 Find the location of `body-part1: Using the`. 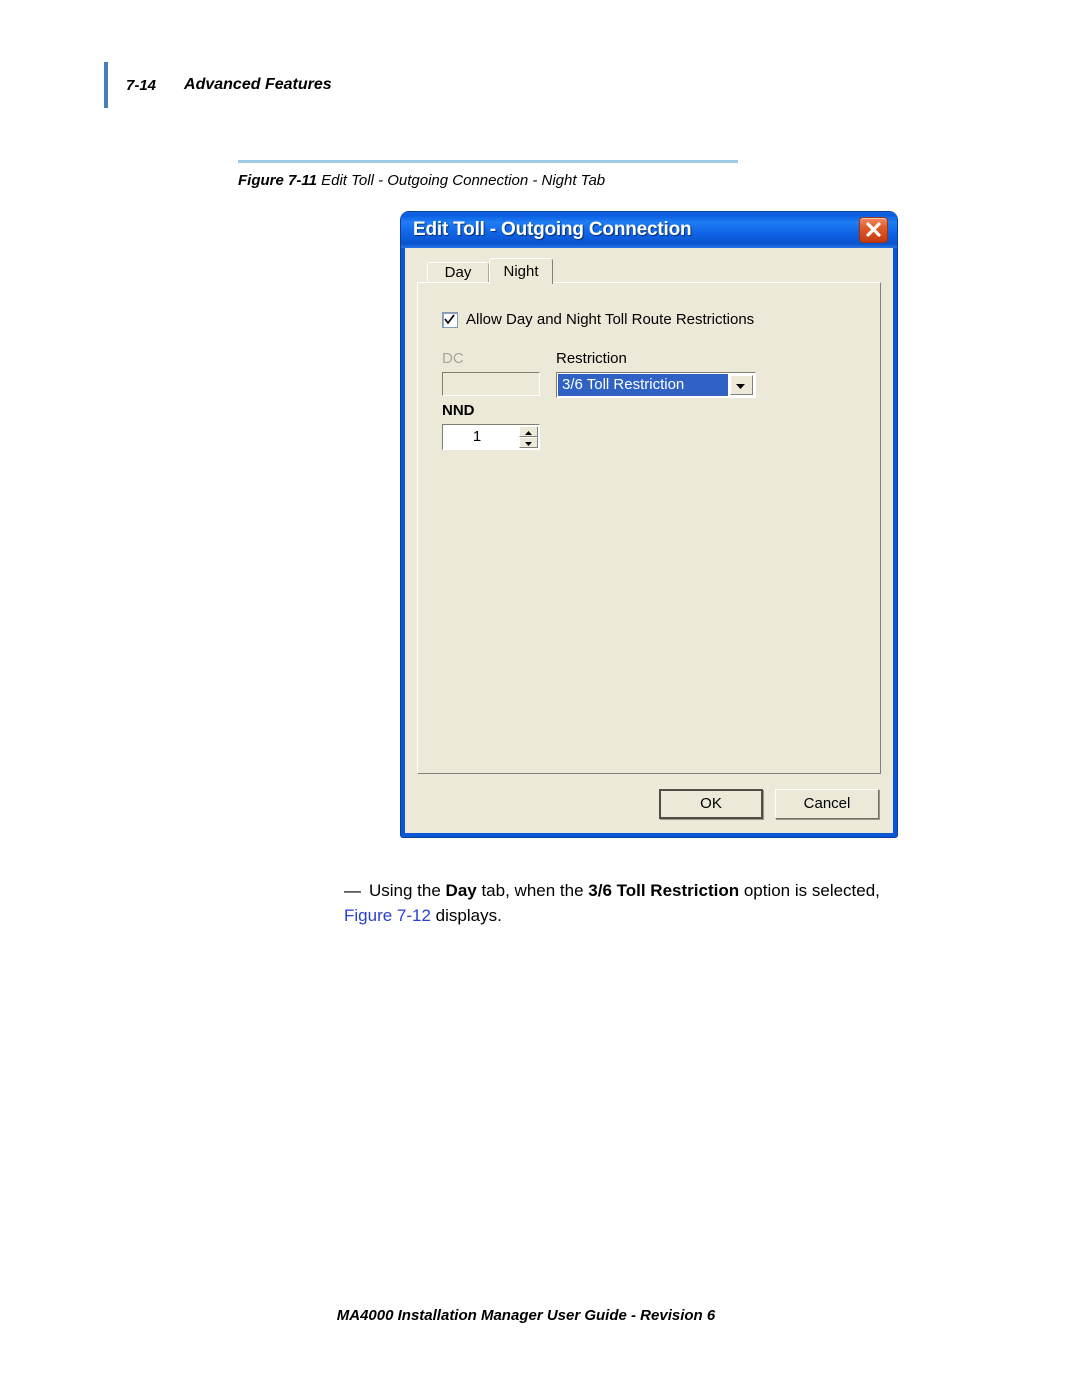

body-part1: Using the is located at coordinates (407, 890).